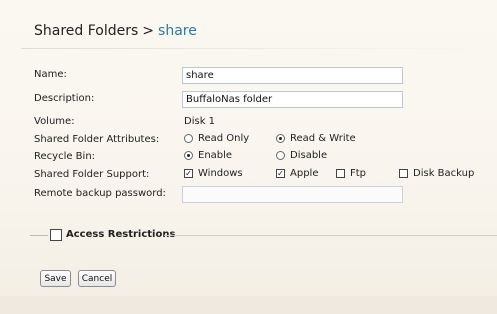  Describe the element at coordinates (65, 156) in the screenshot. I see `recycle-bin-label: Recycle Bin:` at that location.